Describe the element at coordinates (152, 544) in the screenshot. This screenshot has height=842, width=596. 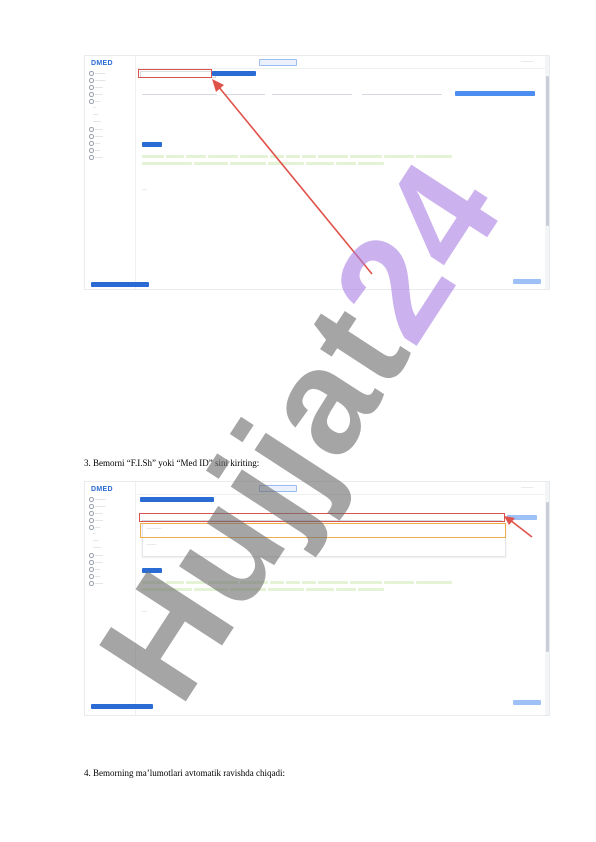
I see `result-item: ————` at that location.